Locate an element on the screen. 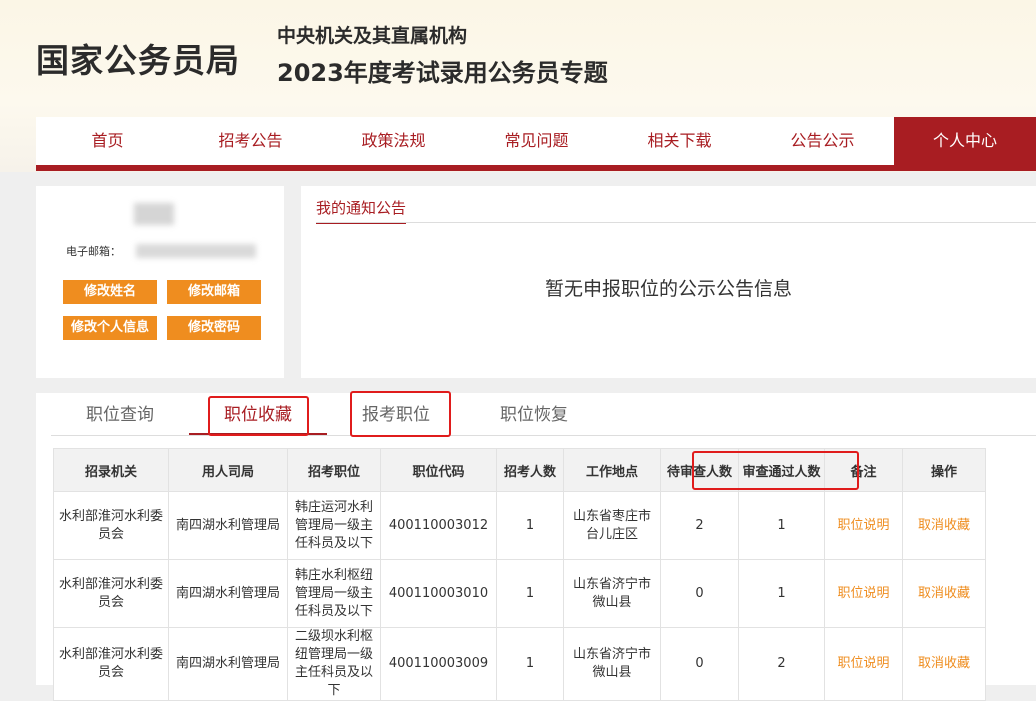 Image resolution: width=1036 pixels, height=701 pixels. notice-divider is located at coordinates (676, 222).